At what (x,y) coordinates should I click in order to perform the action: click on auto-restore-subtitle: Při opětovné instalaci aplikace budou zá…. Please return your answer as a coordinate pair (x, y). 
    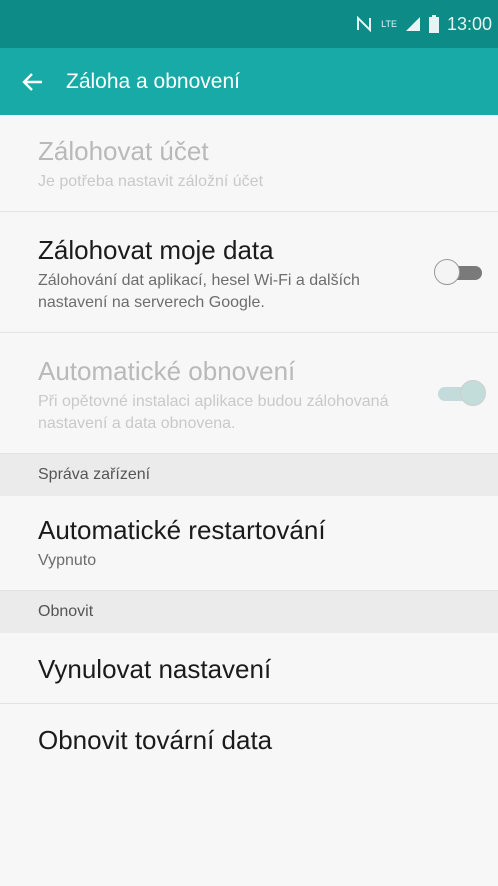
    Looking at the image, I should click on (213, 412).